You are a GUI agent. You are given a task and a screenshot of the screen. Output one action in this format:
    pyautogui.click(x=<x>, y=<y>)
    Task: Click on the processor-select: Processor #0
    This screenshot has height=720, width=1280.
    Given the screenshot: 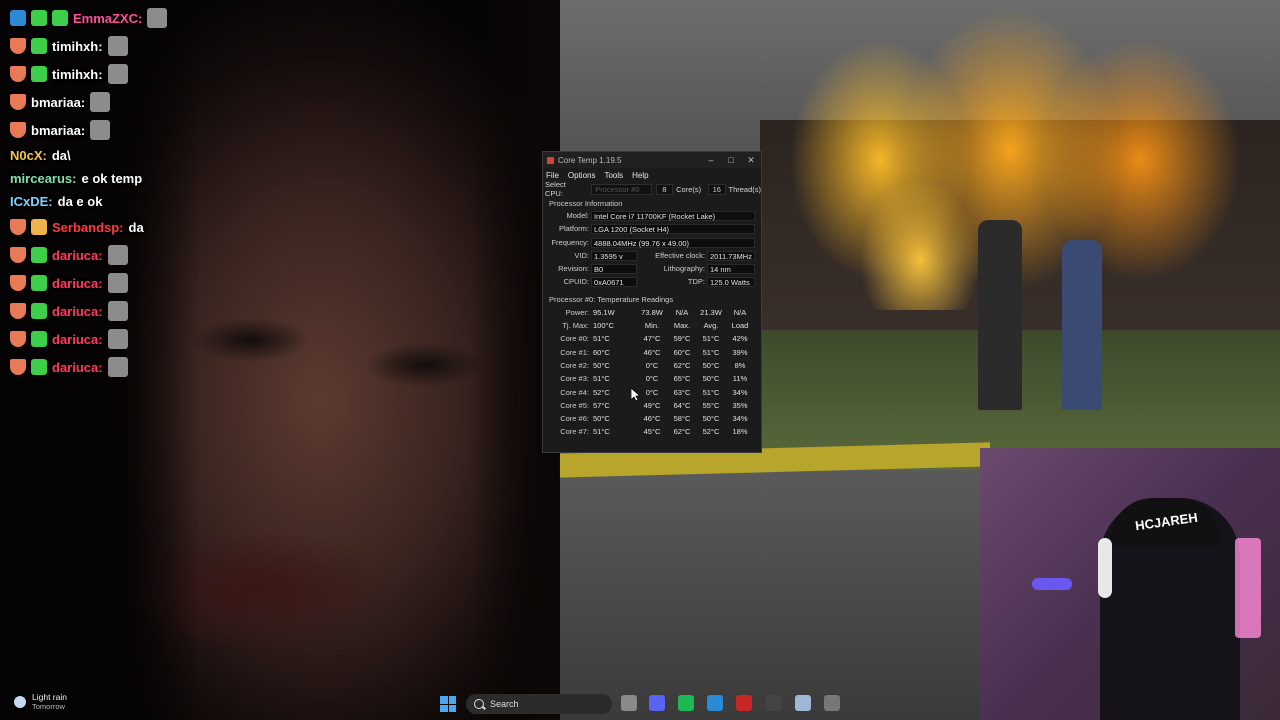 What is the action you would take?
    pyautogui.click(x=621, y=189)
    